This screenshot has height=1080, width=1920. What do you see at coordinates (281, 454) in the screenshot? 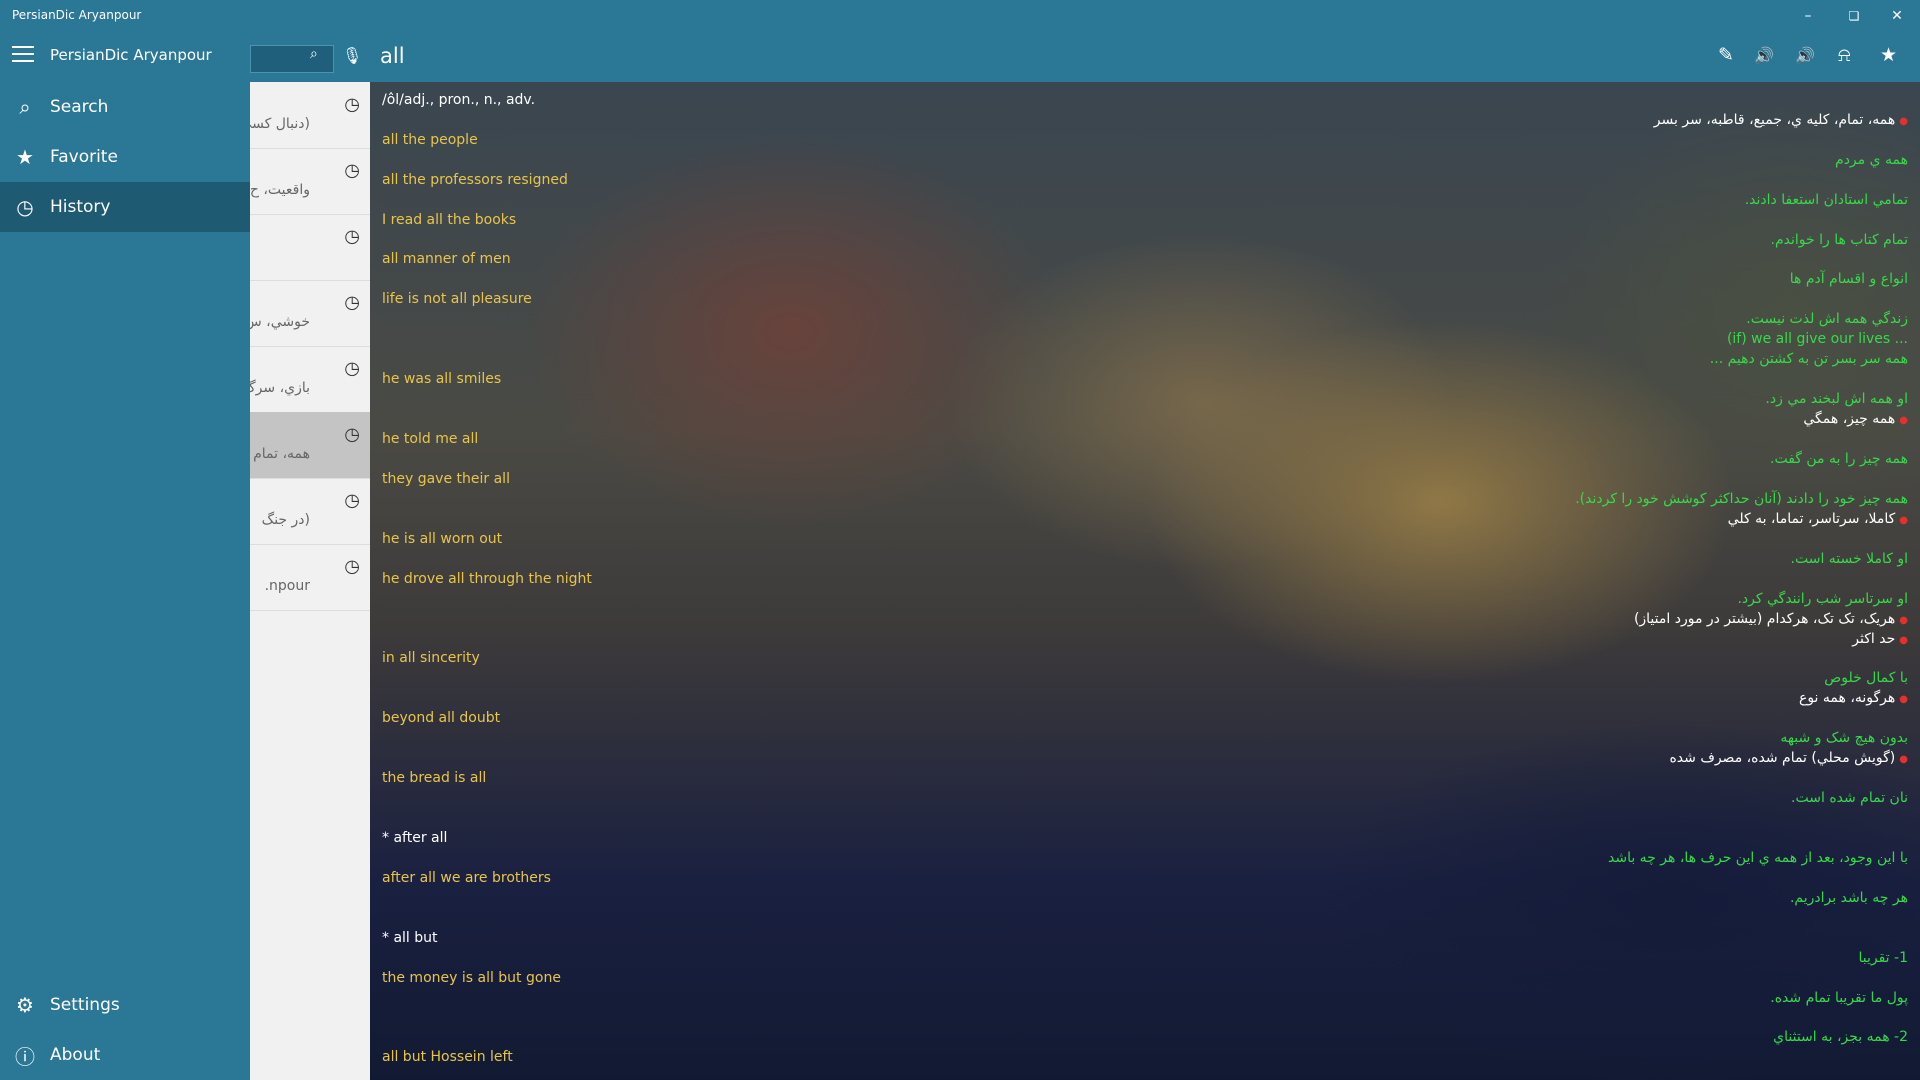
I see `history-item-text: همه، تمام` at bounding box center [281, 454].